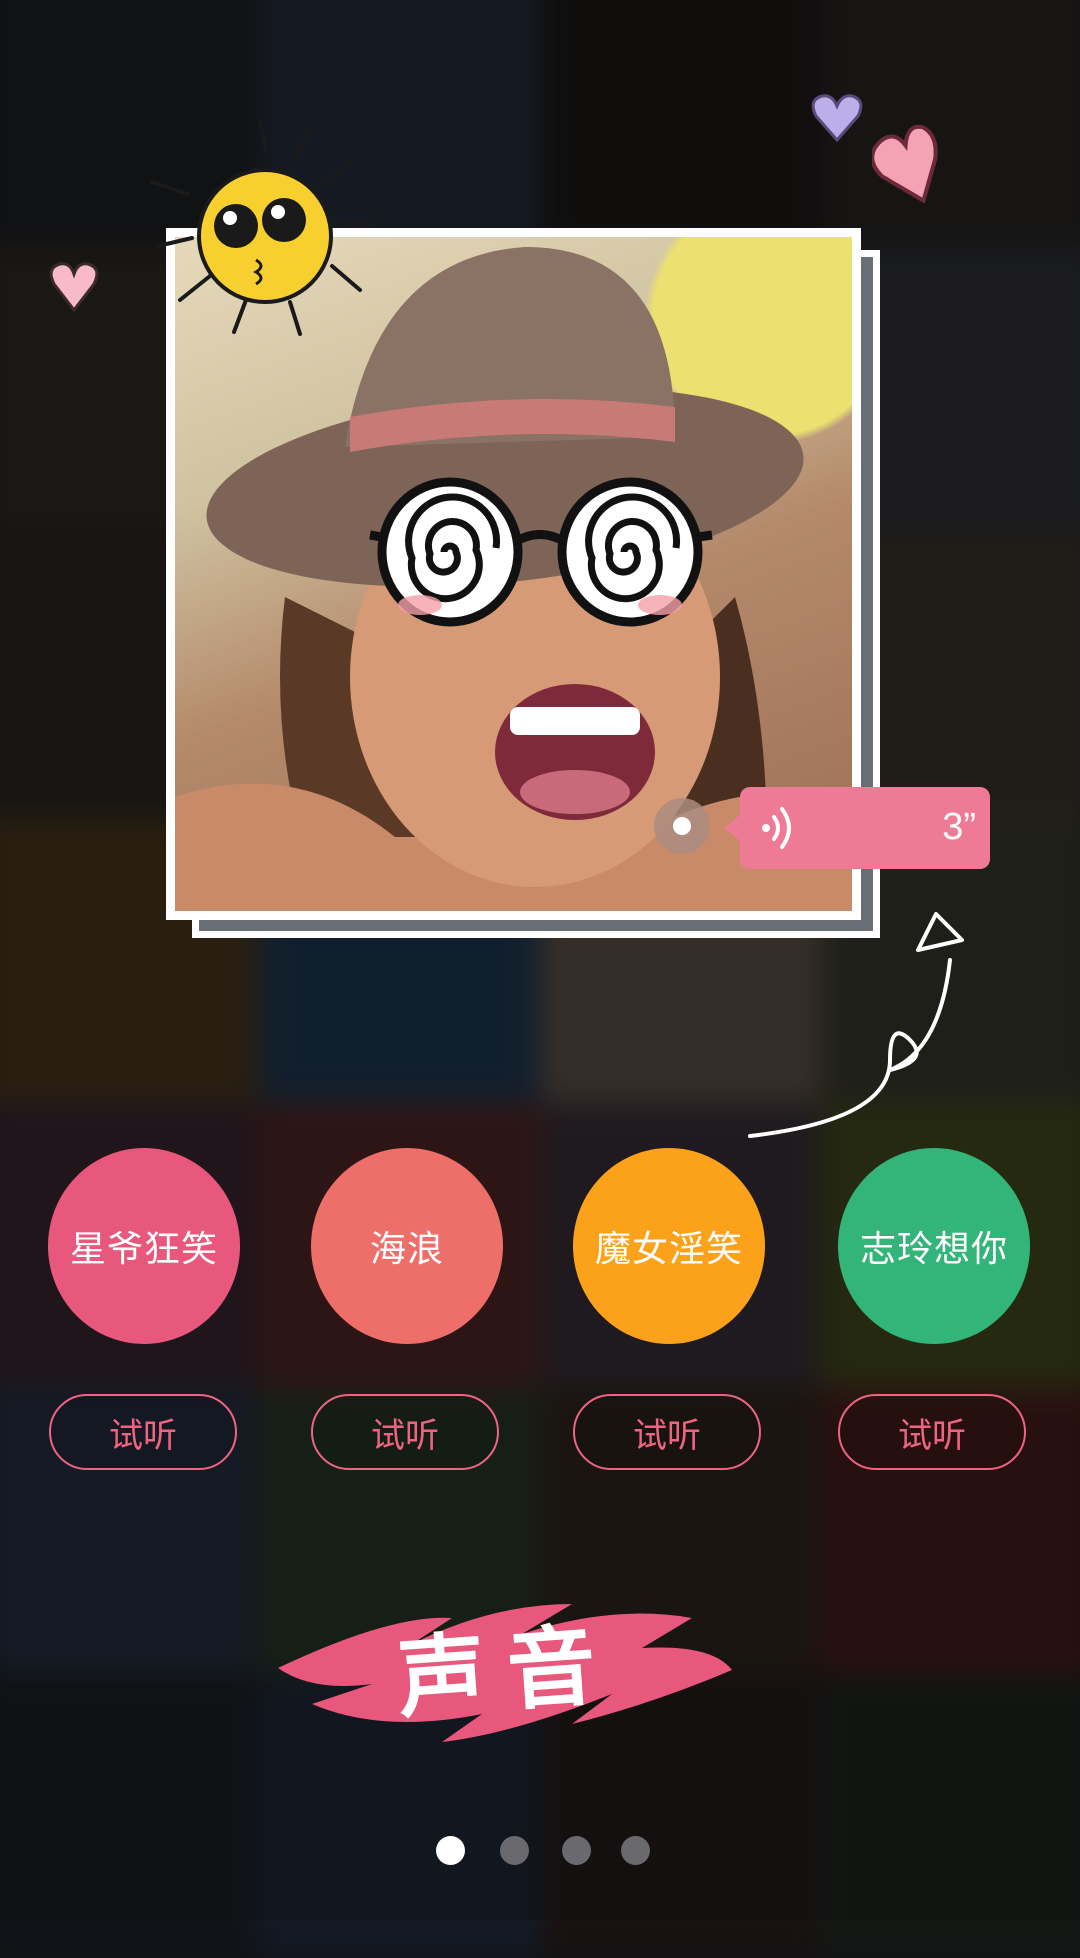 This screenshot has width=1080, height=1958. I want to click on listen-button-0: 试听, so click(143, 1432).